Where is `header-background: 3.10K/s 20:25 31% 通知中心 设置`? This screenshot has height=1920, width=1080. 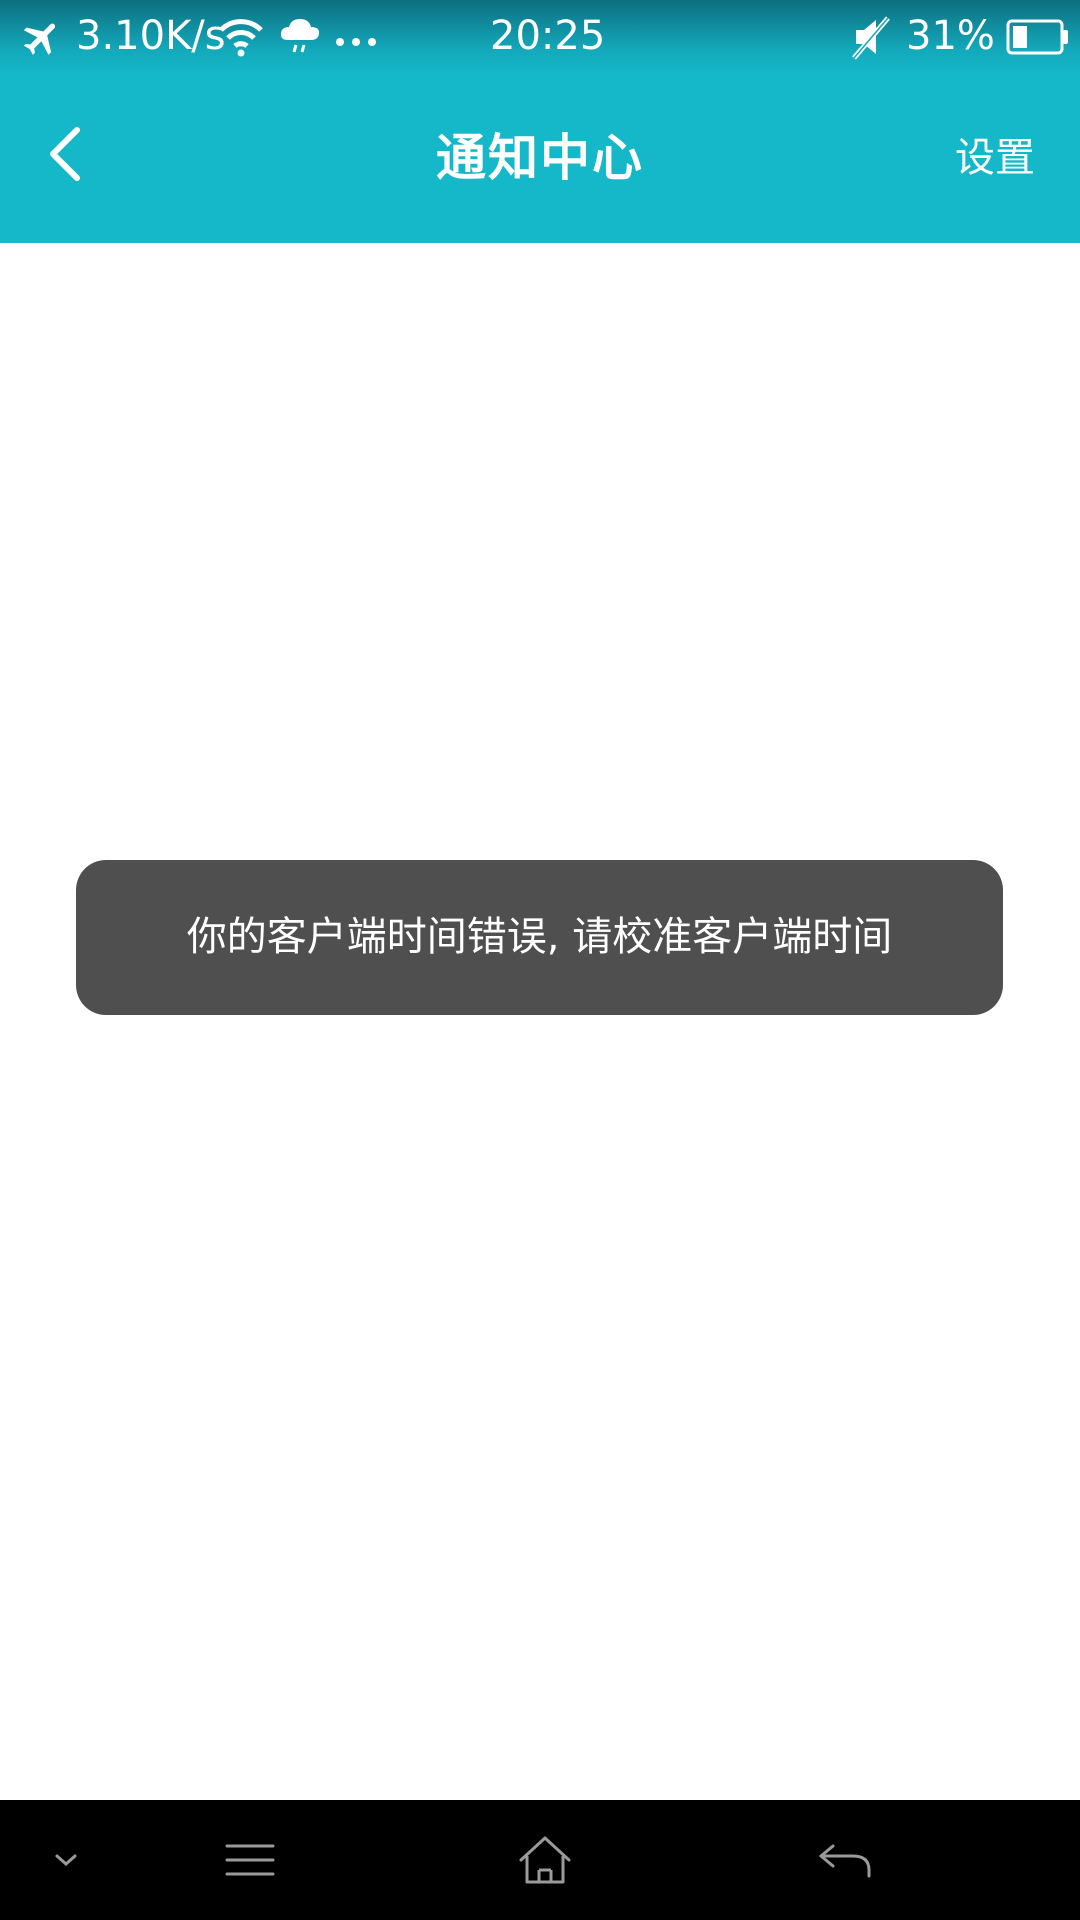 header-background: 3.10K/s 20:25 31% 通知中心 设置 is located at coordinates (540, 121).